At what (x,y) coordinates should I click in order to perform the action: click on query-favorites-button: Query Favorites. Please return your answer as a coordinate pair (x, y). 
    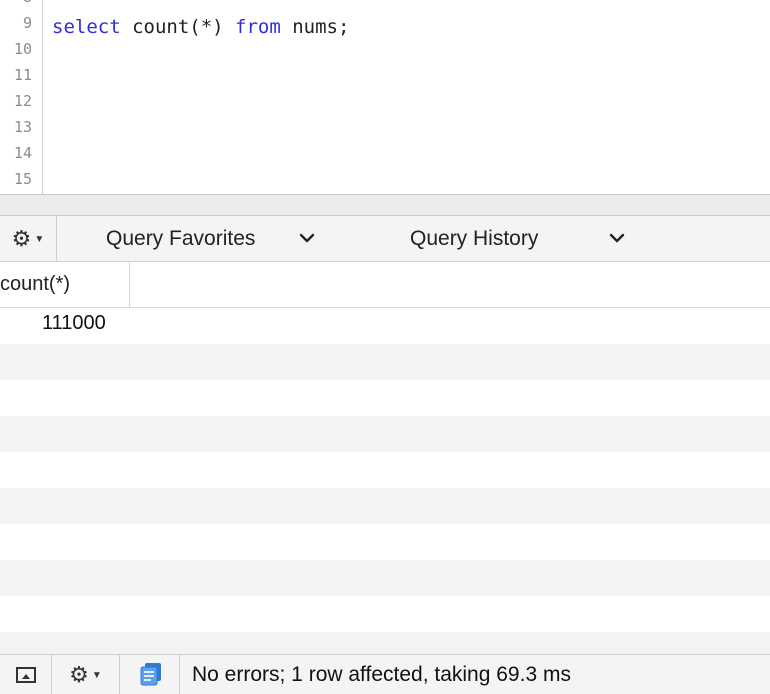
    Looking at the image, I should click on (180, 238).